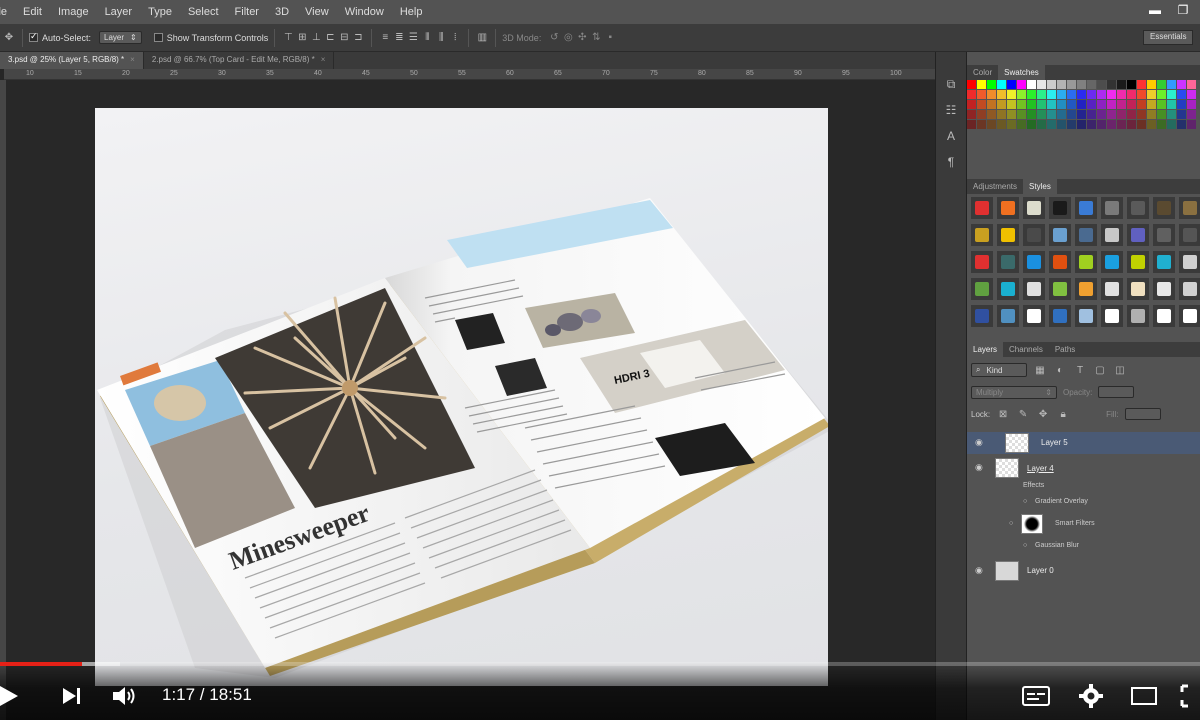 This screenshot has width=1200, height=720. Describe the element at coordinates (1183, 10) in the screenshot. I see `maximize-icon: ❐` at that location.